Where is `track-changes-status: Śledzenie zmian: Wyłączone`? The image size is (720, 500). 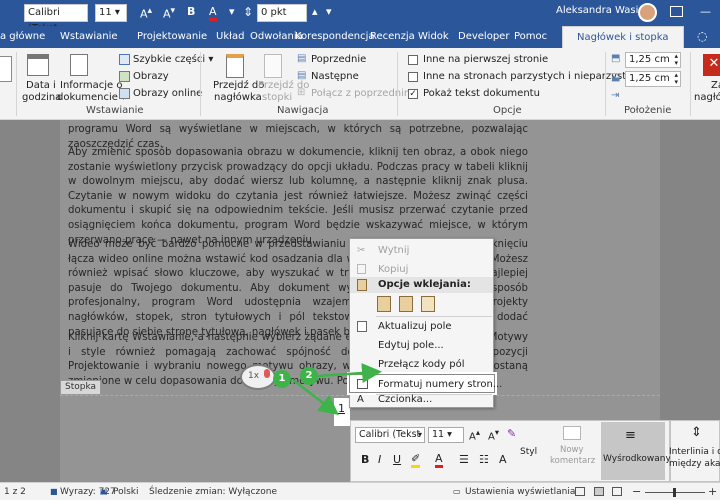
track-changes-status: Śledzenie zmian: Wyłączone is located at coordinates (213, 492).